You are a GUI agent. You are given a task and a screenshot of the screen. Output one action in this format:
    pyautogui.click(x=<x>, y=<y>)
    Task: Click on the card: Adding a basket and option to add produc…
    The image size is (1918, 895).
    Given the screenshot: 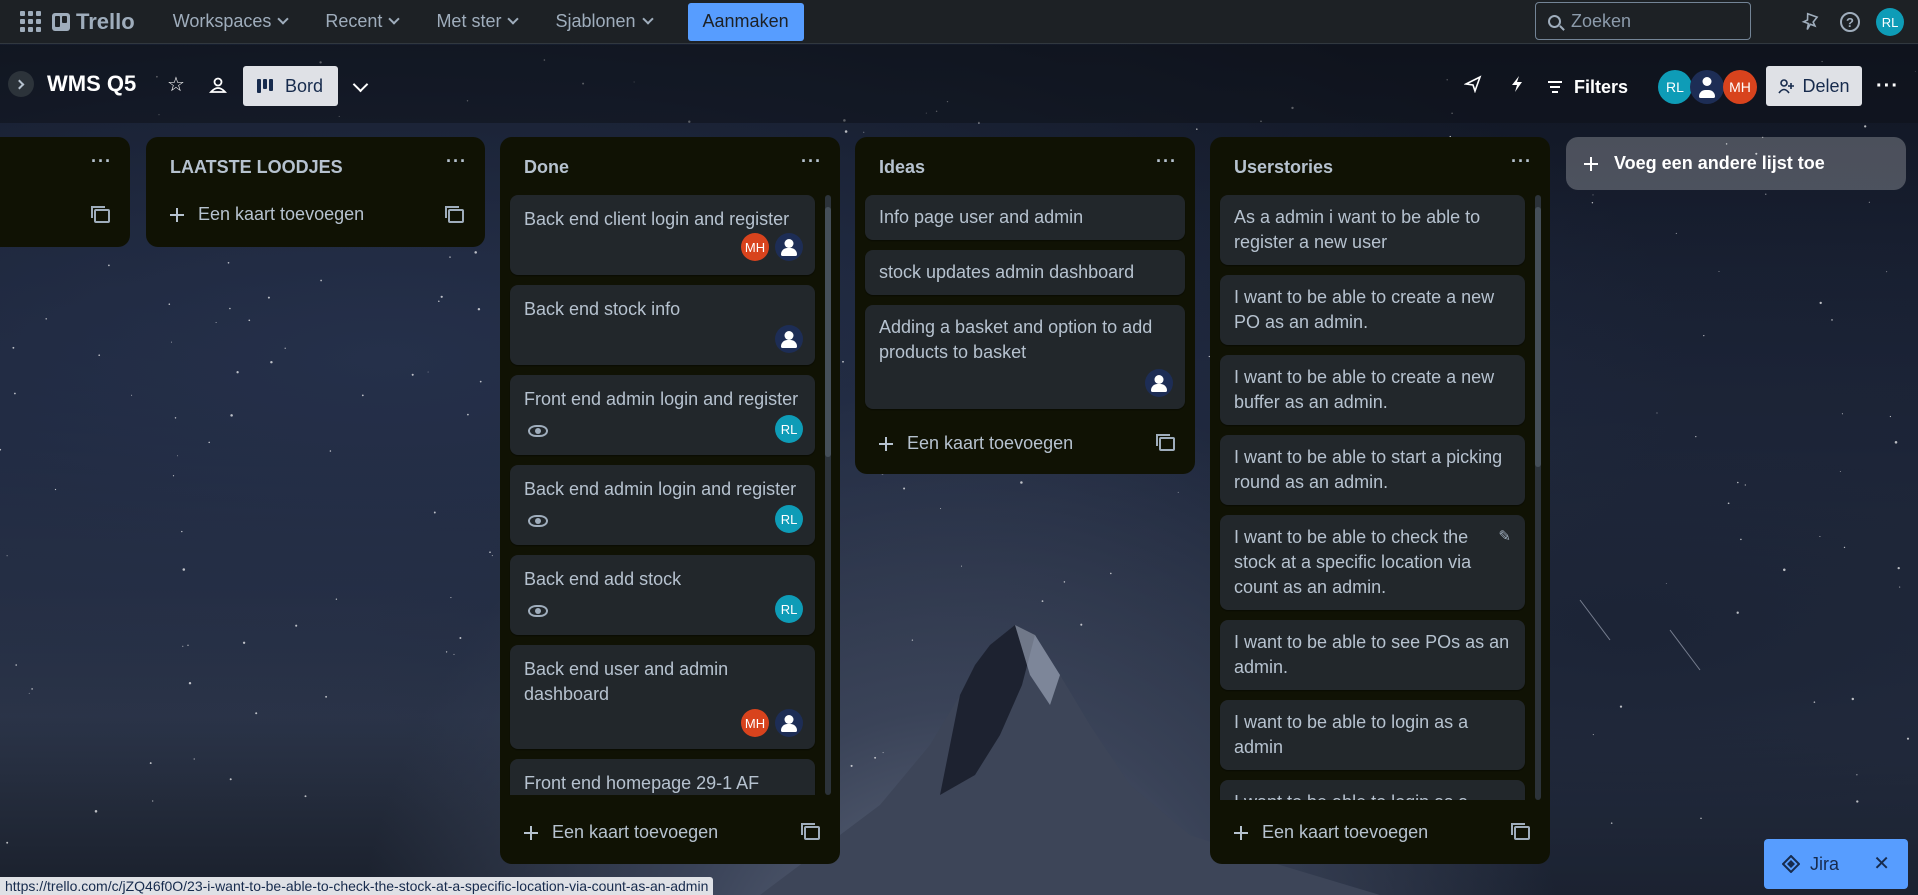 What is the action you would take?
    pyautogui.click(x=1025, y=357)
    